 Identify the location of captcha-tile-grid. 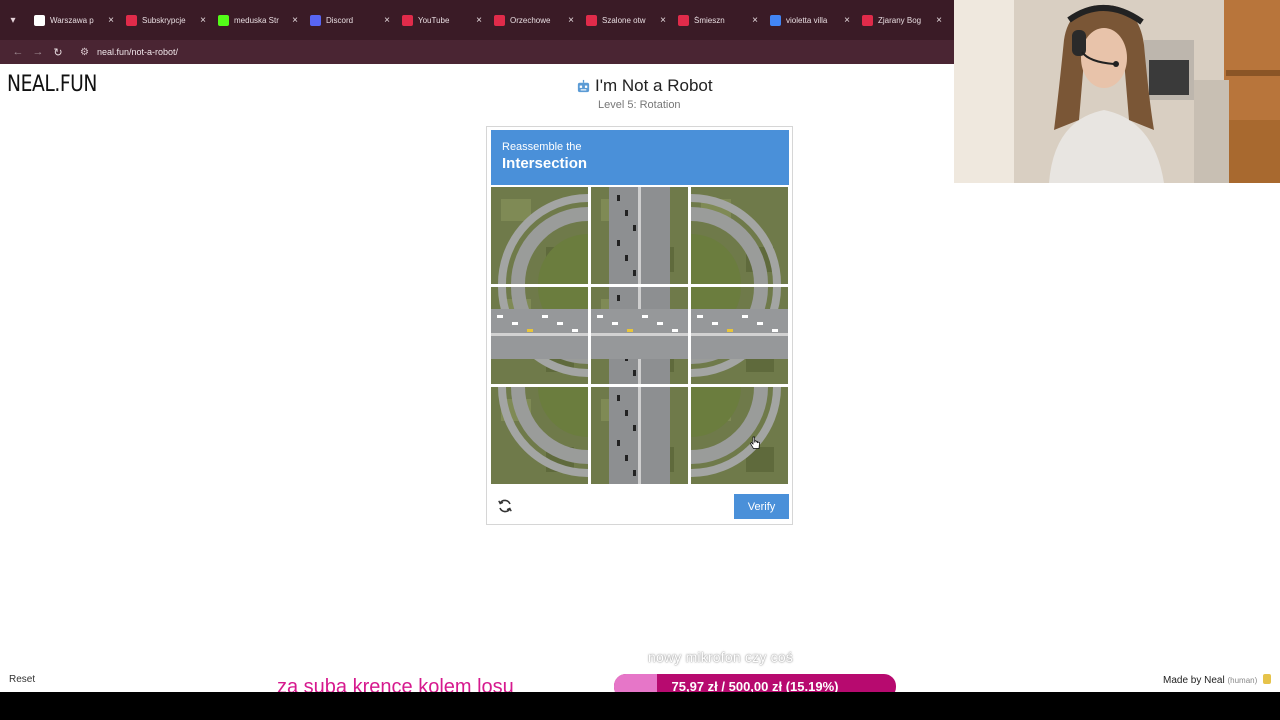
(640, 336).